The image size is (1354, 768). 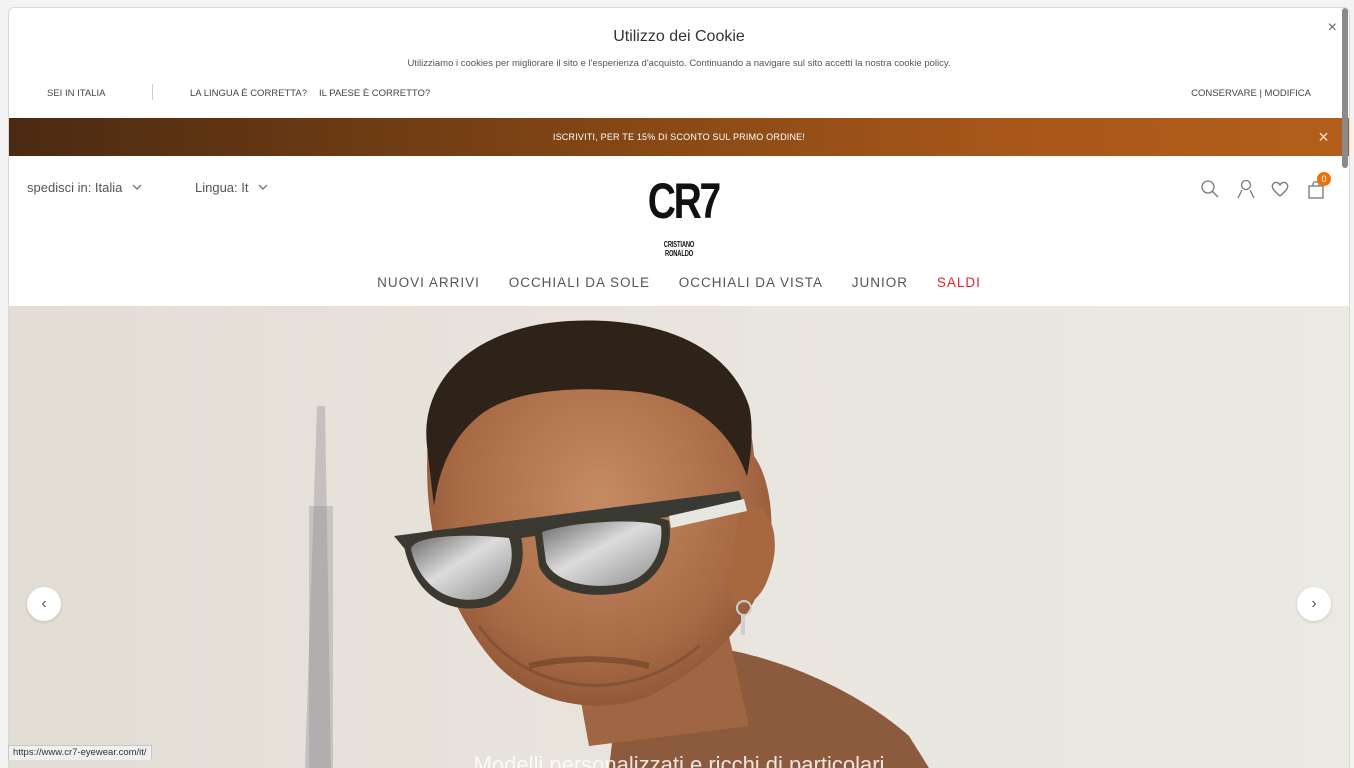 I want to click on search-icon, so click(x=1210, y=189).